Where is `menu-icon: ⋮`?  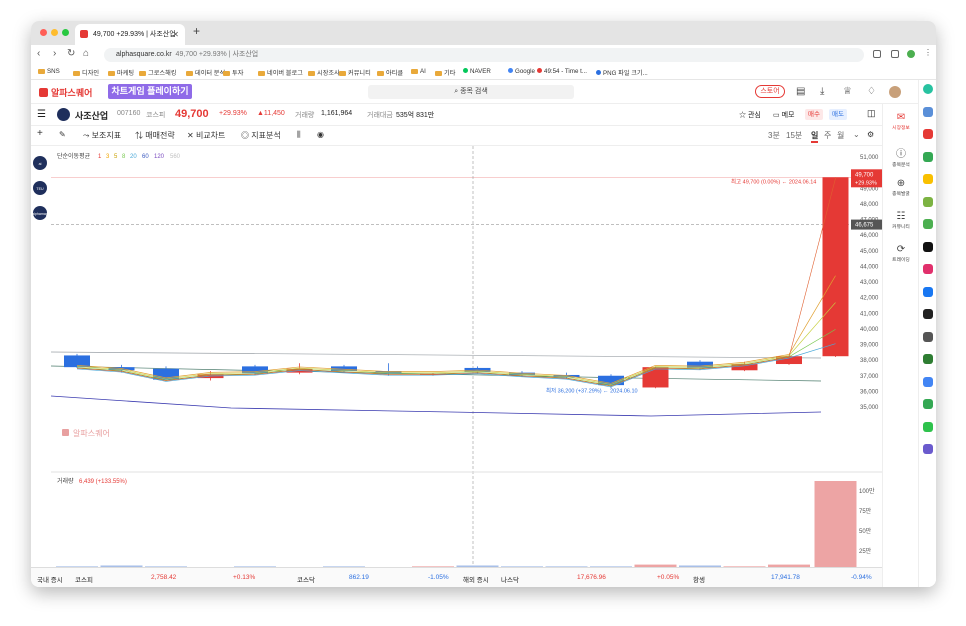 menu-icon: ⋮ is located at coordinates (928, 52).